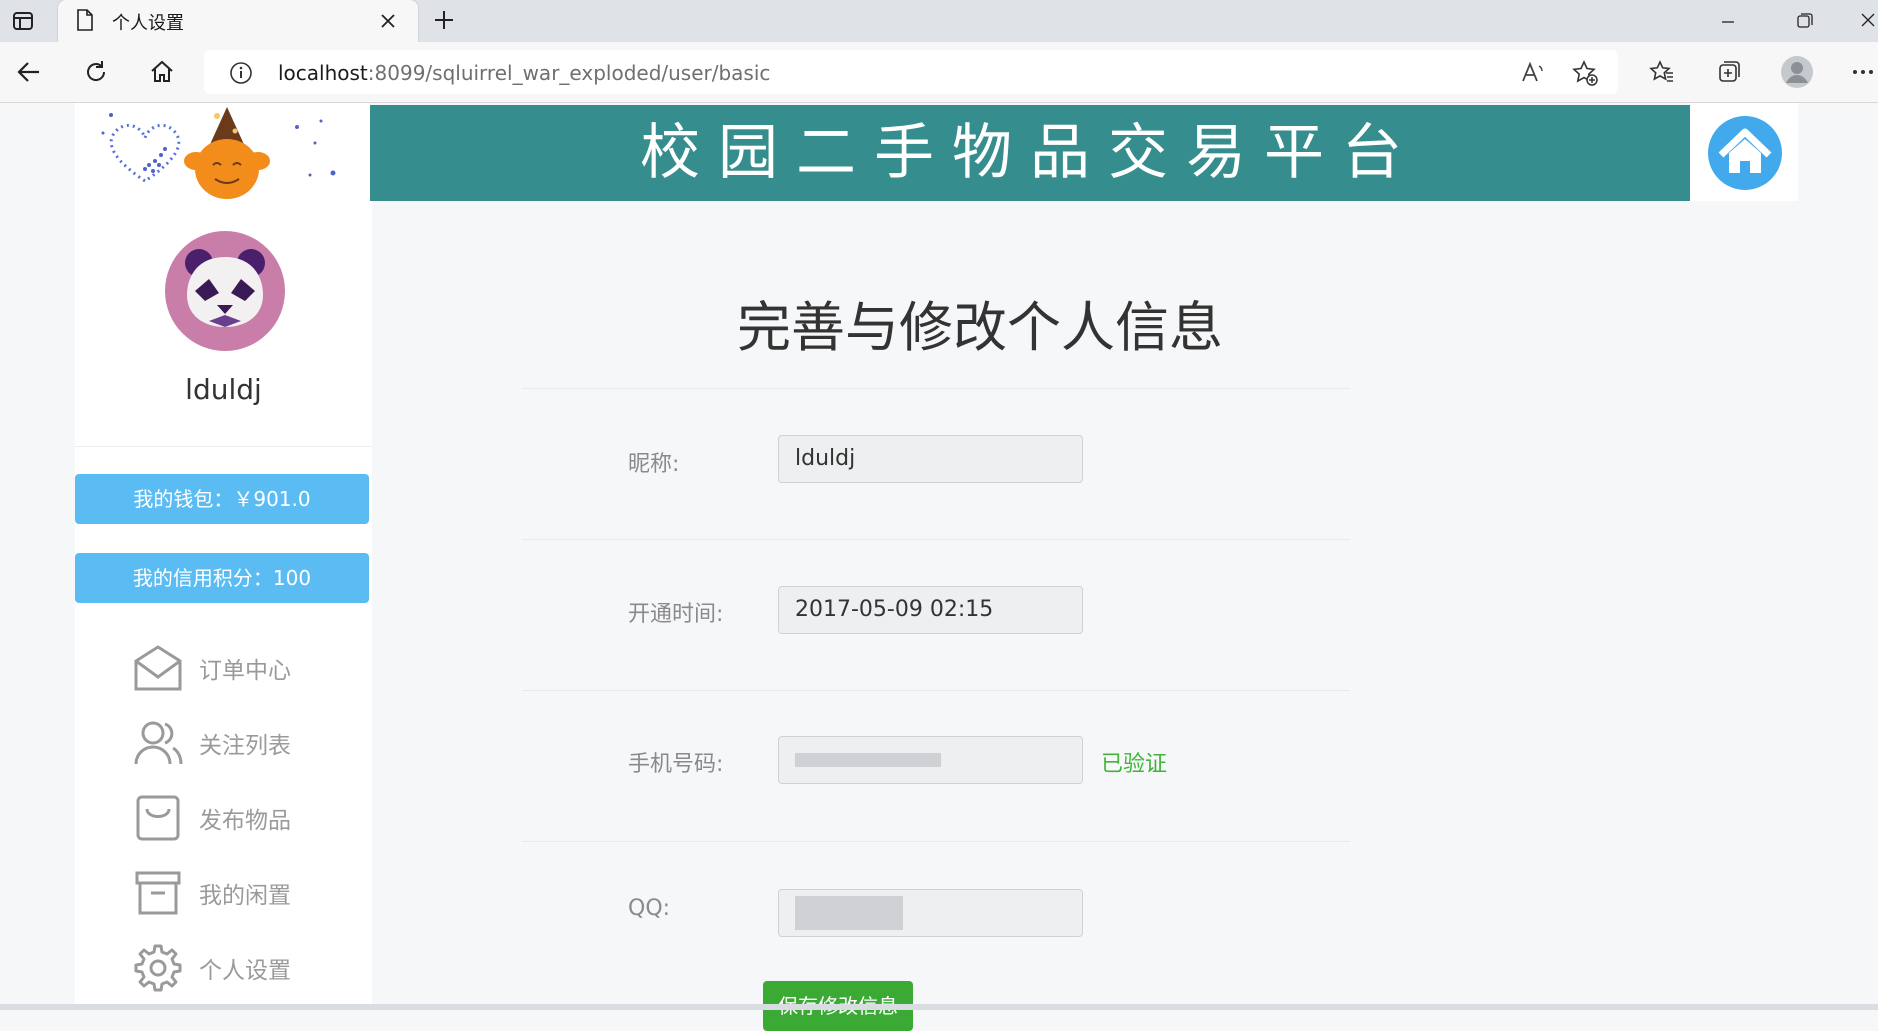  Describe the element at coordinates (323, 73) in the screenshot. I see `url-host: localhost` at that location.